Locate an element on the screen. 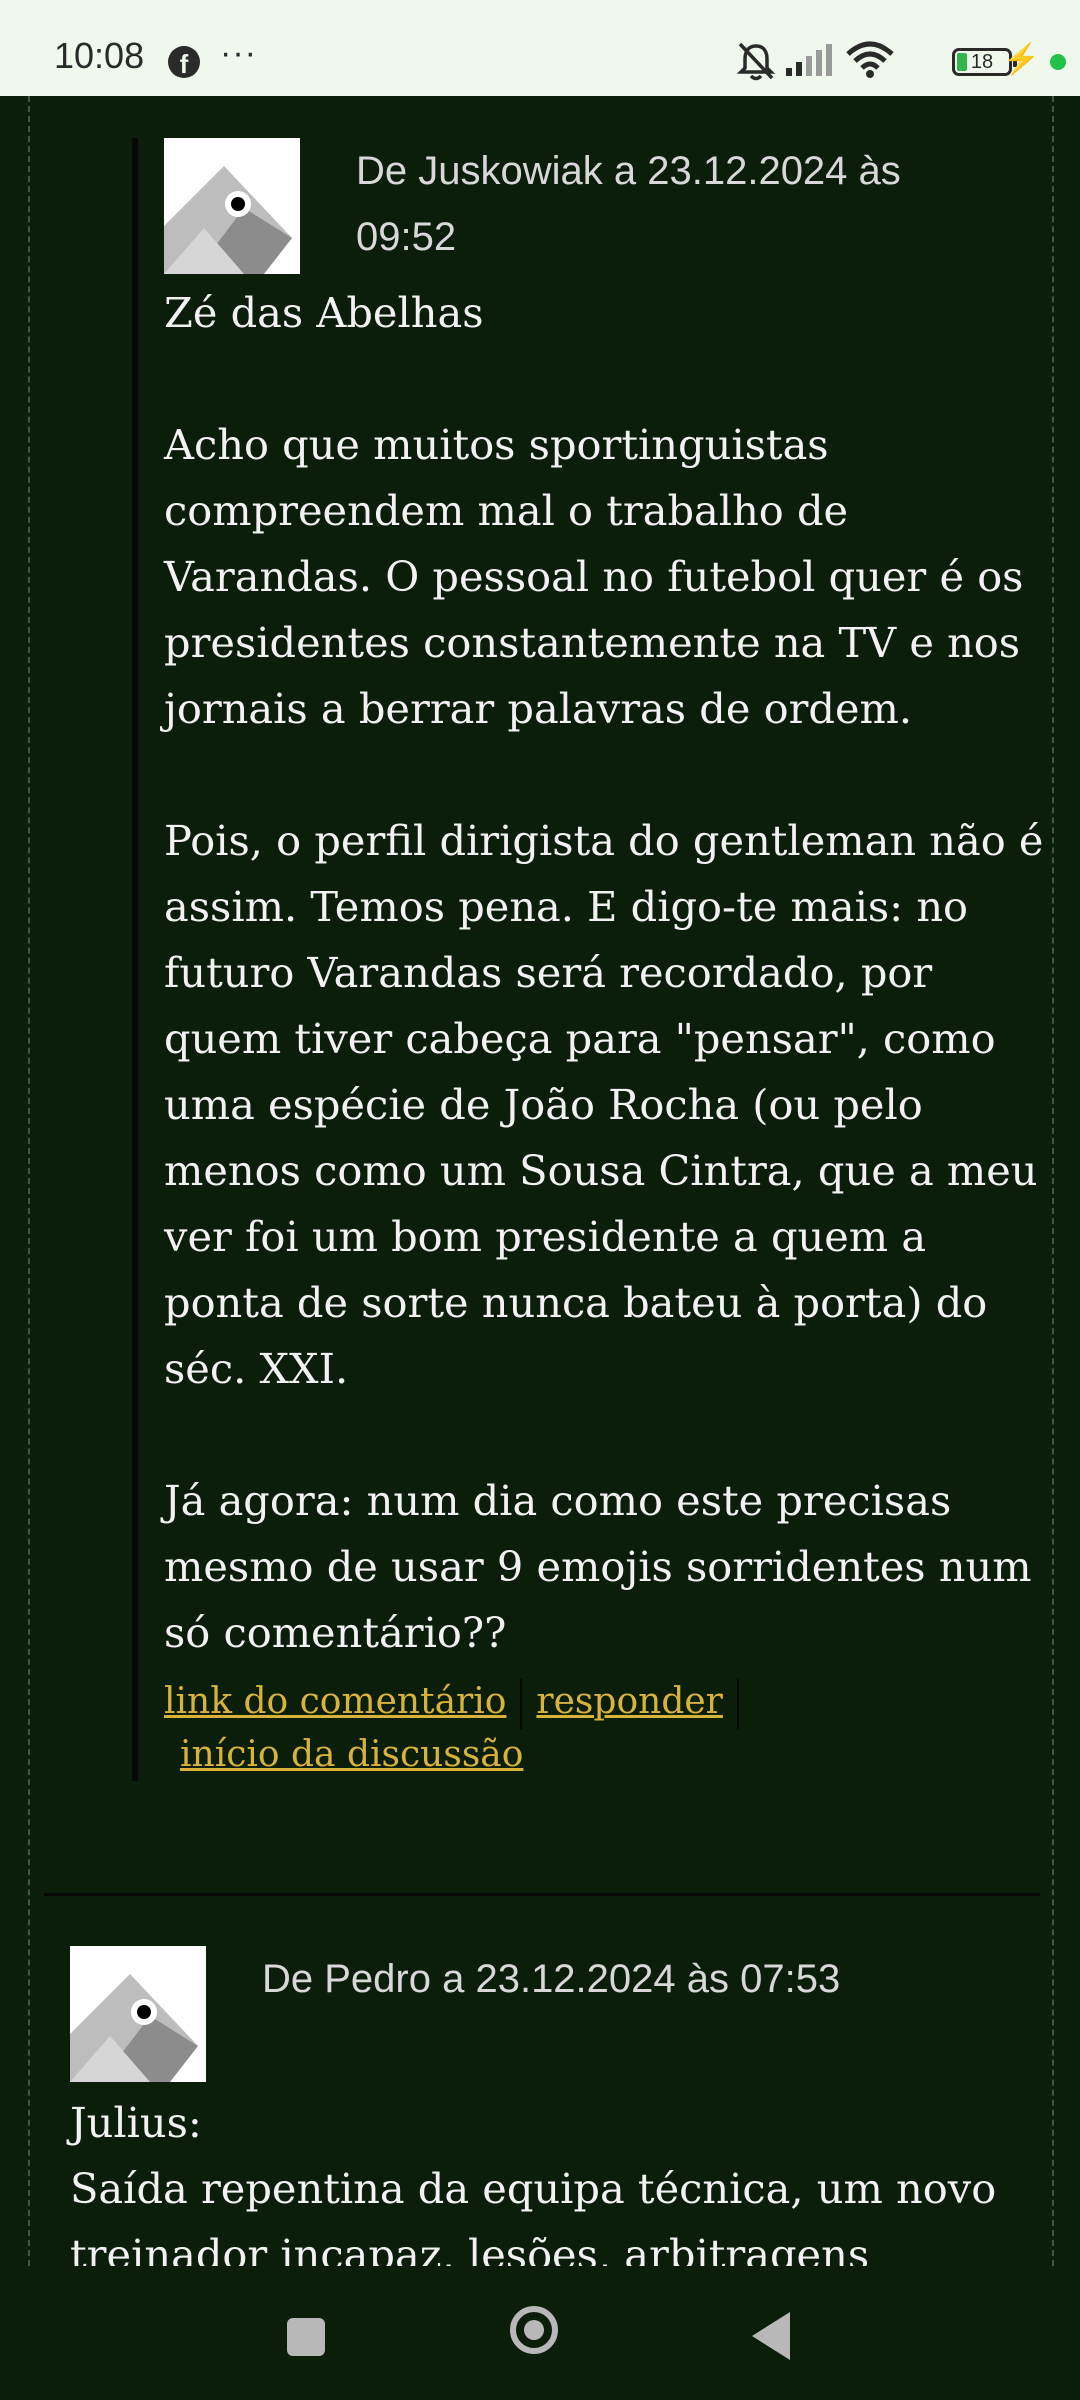 The image size is (1080, 2400). comment-permalink-link: link do comentário is located at coordinates (335, 1701).